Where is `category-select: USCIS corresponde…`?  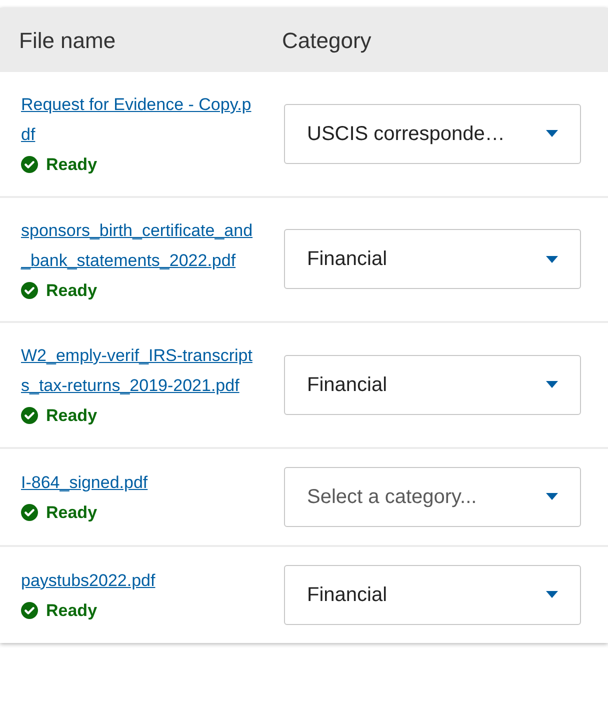
category-select: USCIS corresponde… is located at coordinates (432, 134).